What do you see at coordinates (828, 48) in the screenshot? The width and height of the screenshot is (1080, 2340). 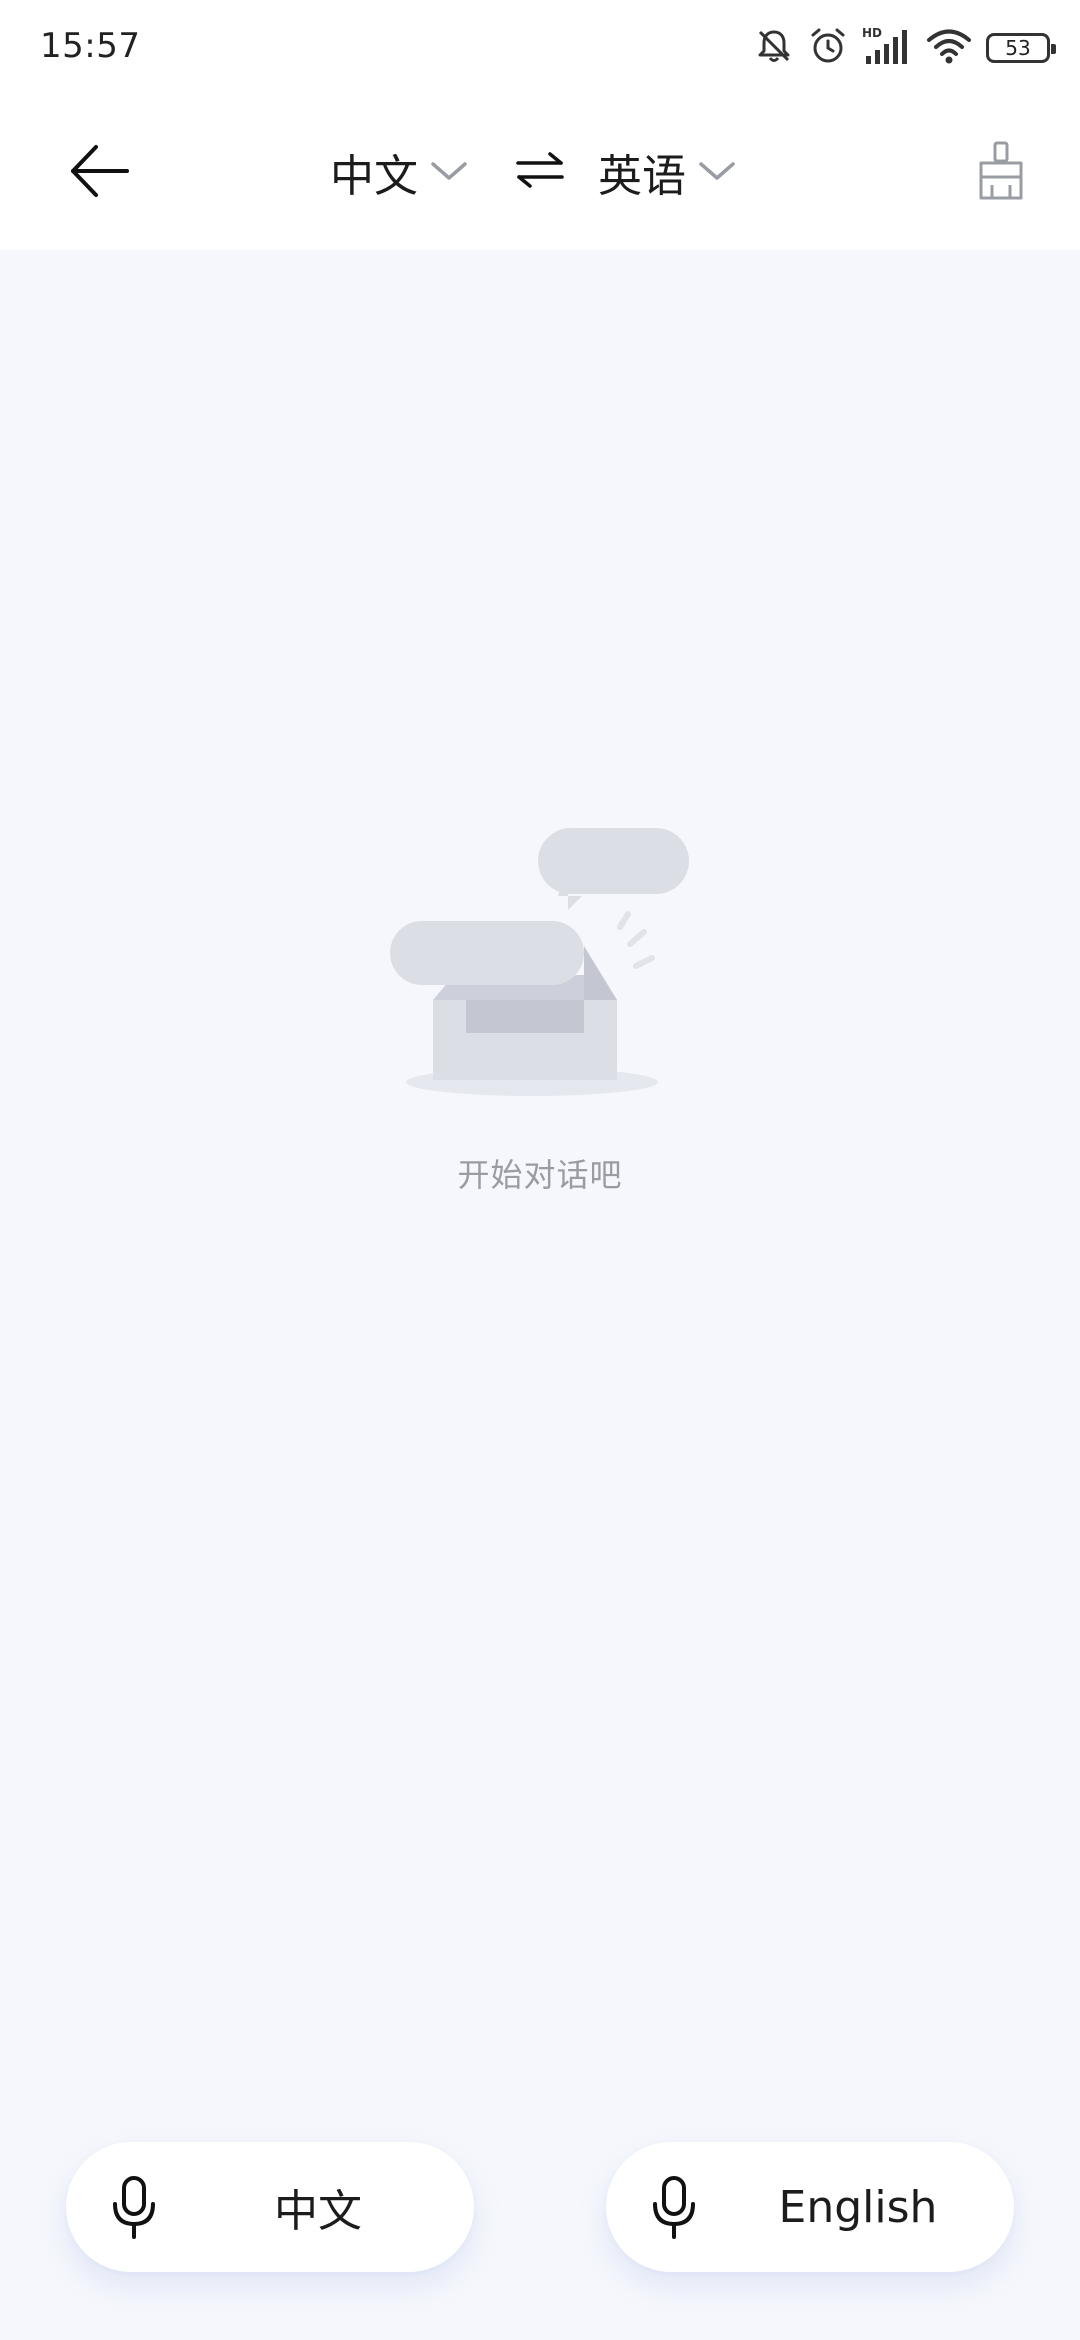 I see `alarm-icon` at bounding box center [828, 48].